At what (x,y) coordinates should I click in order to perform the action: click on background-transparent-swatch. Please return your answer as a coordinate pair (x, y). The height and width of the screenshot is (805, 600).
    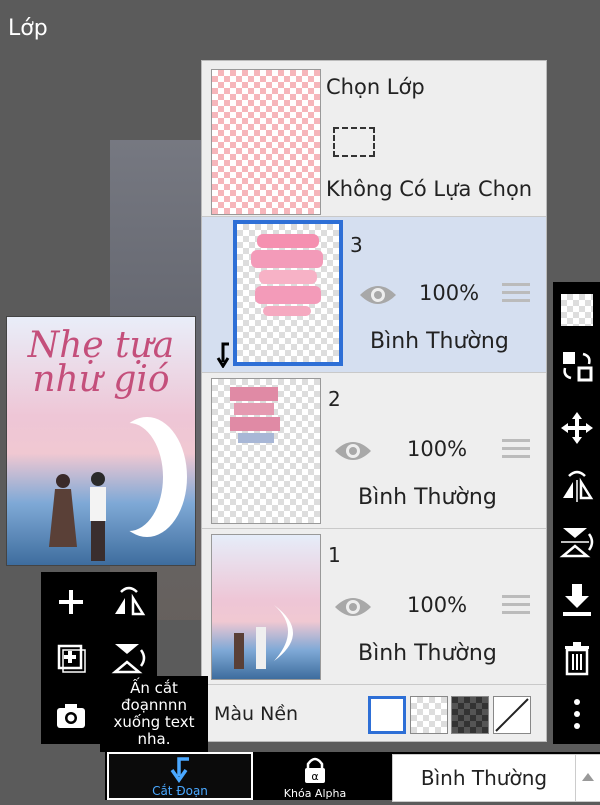
    Looking at the image, I should click on (429, 715).